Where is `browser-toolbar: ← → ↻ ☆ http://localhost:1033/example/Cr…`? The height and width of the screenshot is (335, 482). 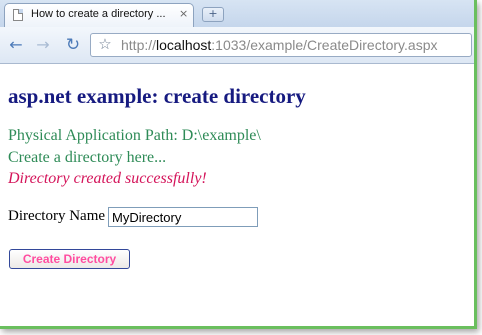
browser-toolbar: ← → ↻ ☆ http://localhost:1033/example/Cr… is located at coordinates (237, 45).